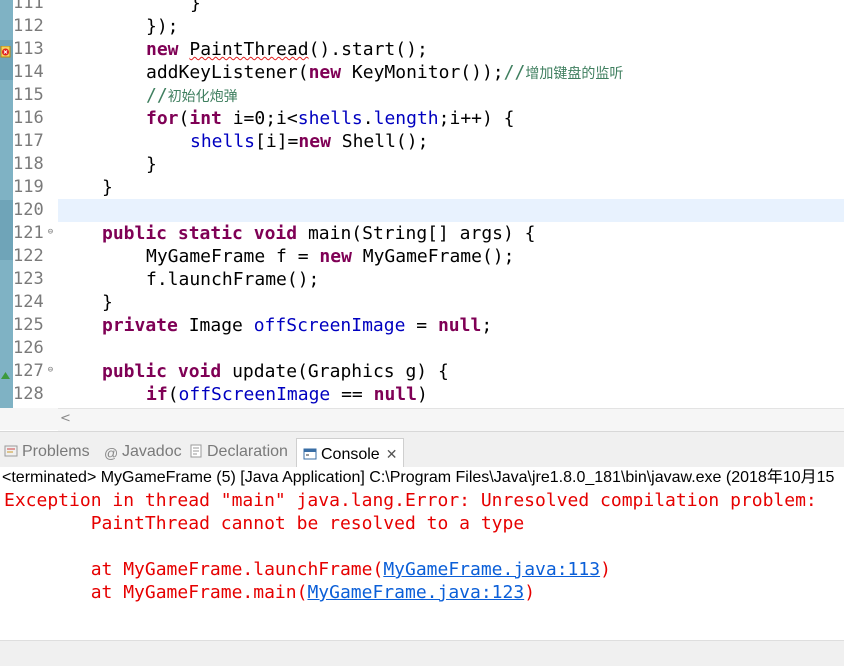 This screenshot has width=844, height=666. I want to click on line-number: 122, so click(28, 256).